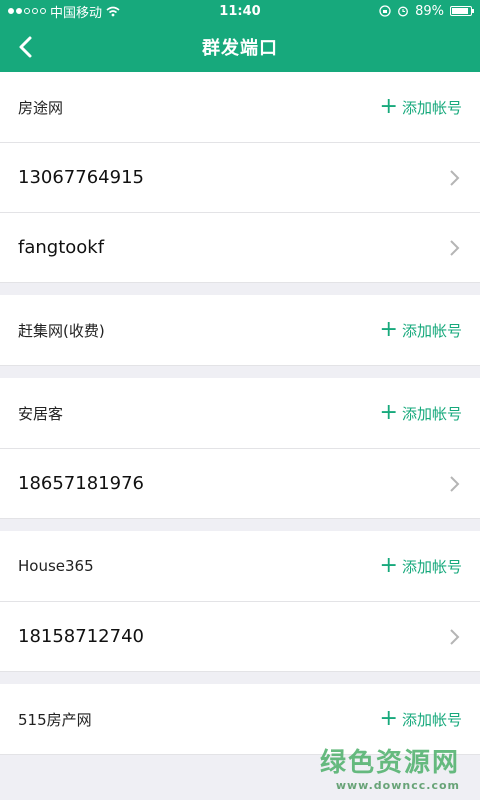 The height and width of the screenshot is (800, 480). I want to click on signal-icon, so click(27, 11).